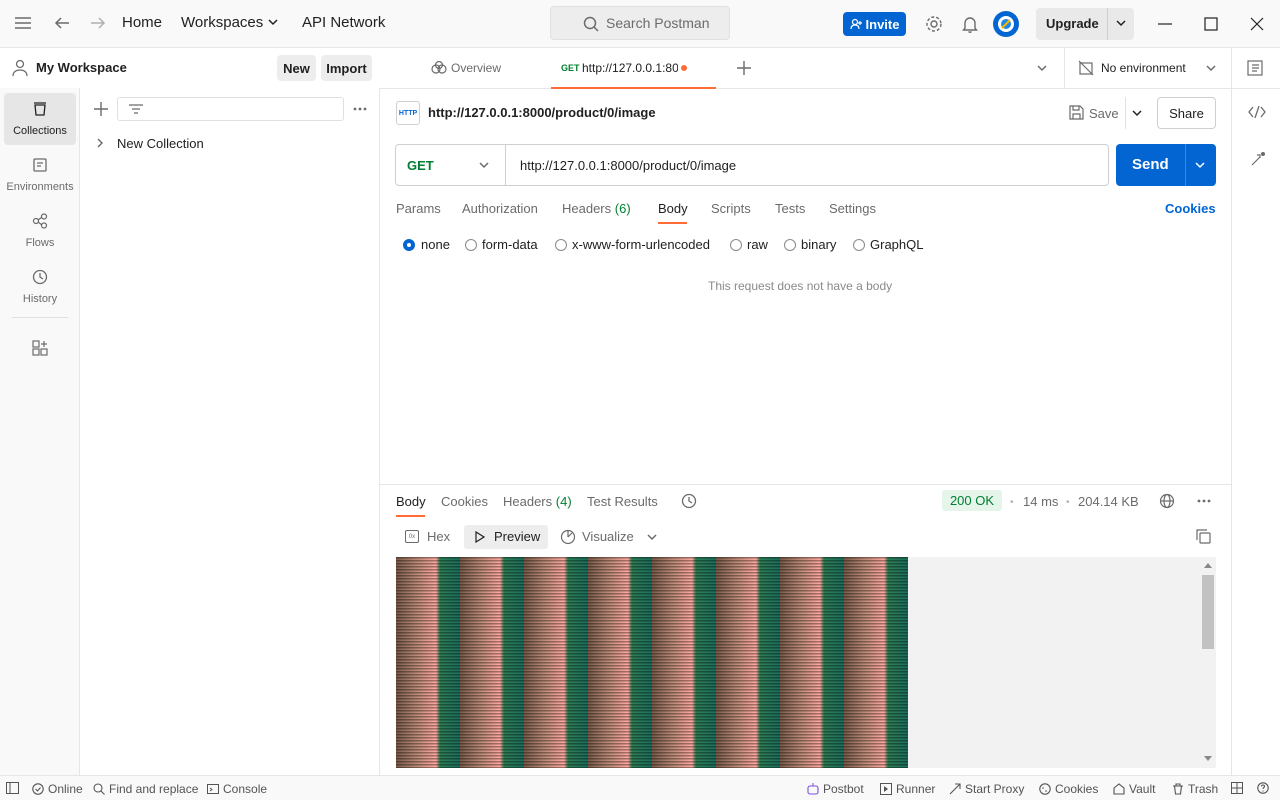 Image resolution: width=1280 pixels, height=800 pixels. I want to click on console-button: Console, so click(237, 789).